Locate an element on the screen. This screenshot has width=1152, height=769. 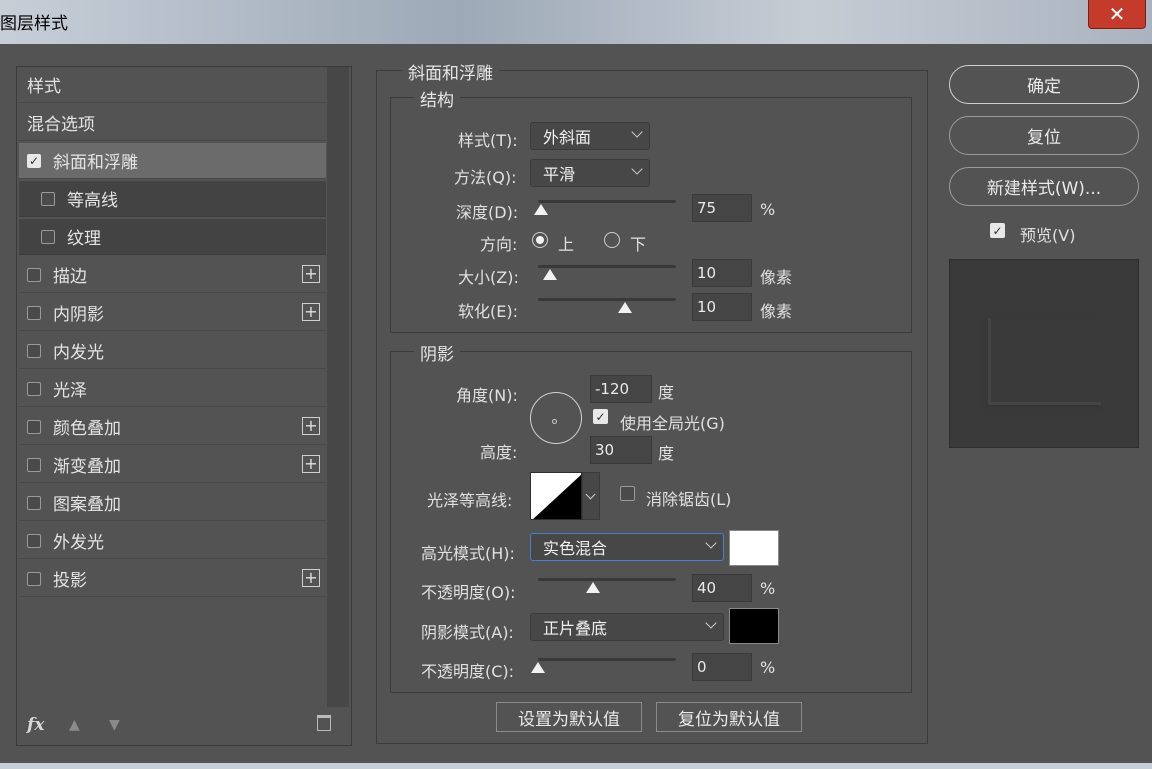
altitude-unit: 度 is located at coordinates (666, 453).